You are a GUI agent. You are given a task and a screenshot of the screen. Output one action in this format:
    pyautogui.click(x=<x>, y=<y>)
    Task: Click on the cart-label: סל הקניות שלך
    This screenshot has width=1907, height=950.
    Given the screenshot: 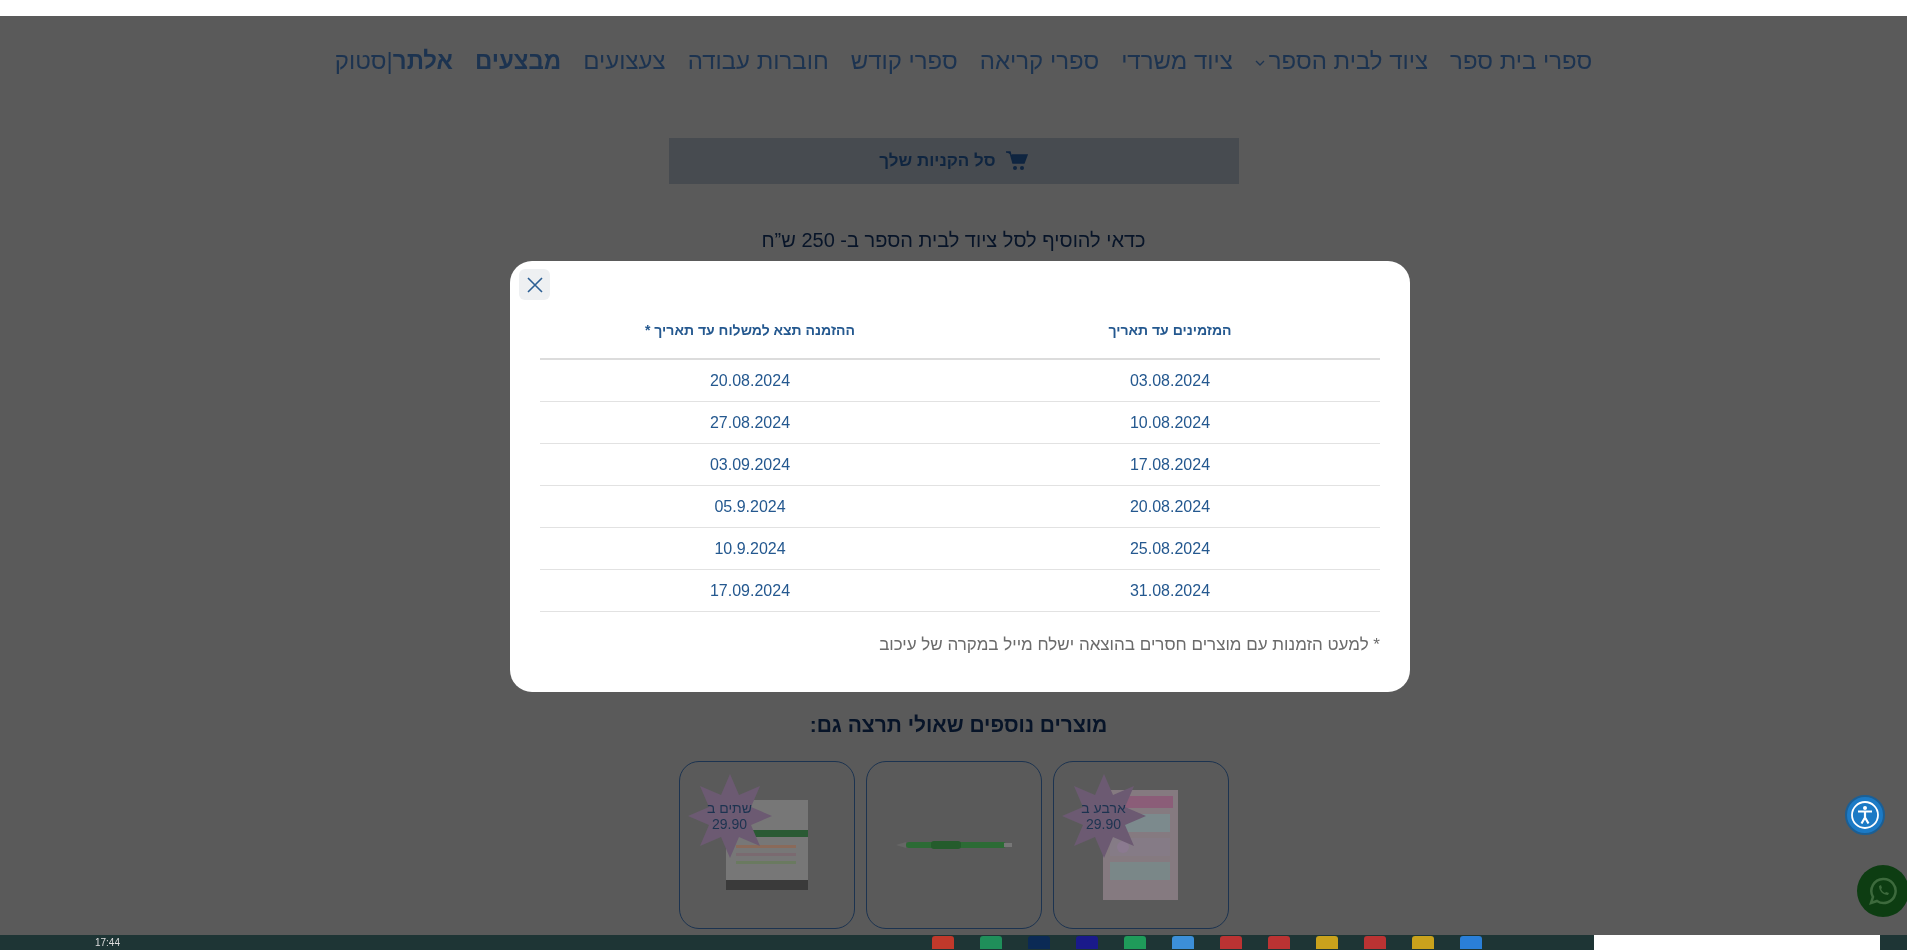 What is the action you would take?
    pyautogui.click(x=937, y=161)
    